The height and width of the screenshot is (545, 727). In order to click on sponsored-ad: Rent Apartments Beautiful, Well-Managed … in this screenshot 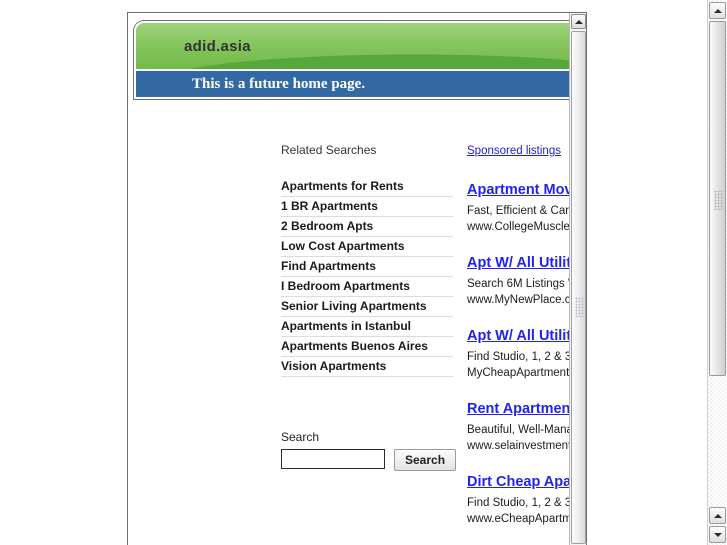, I will do `click(519, 427)`.